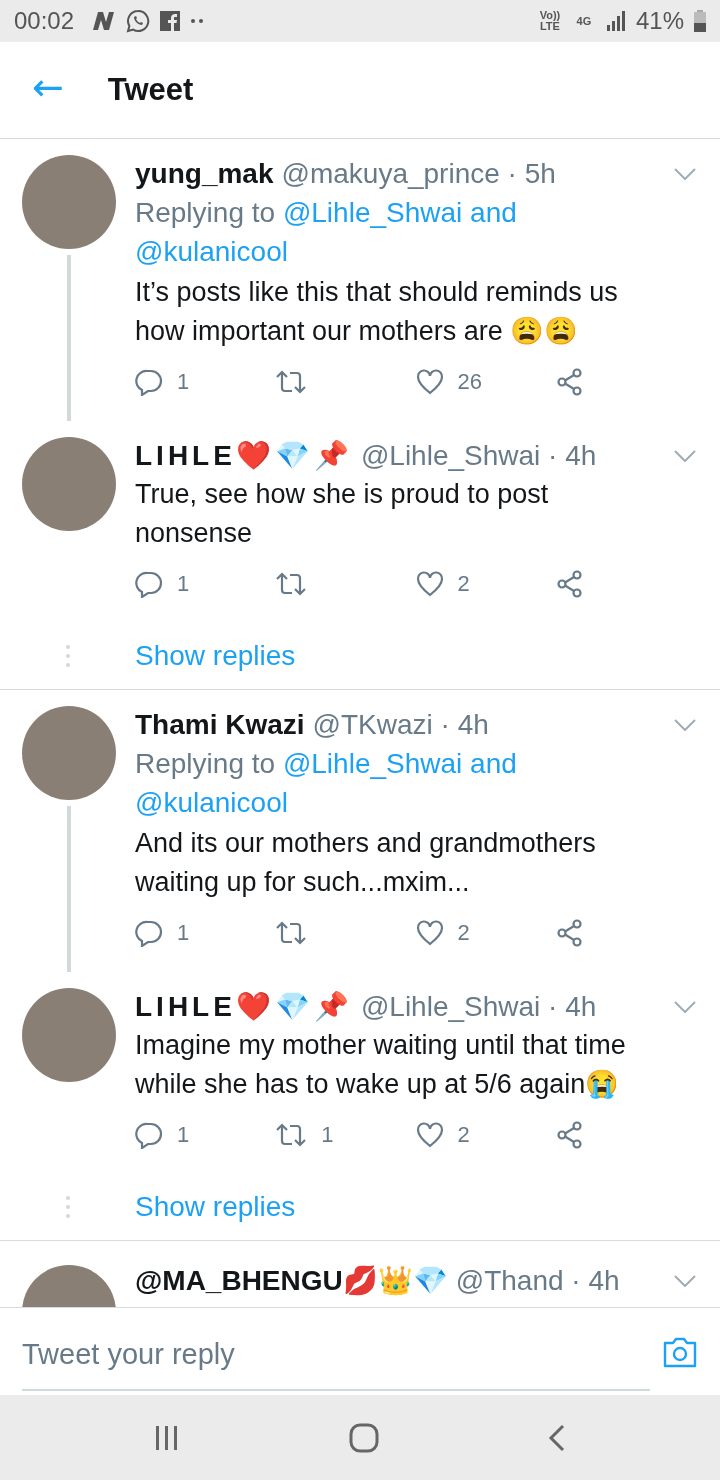 This screenshot has height=1480, width=720. I want to click on battery-icon, so click(700, 21).